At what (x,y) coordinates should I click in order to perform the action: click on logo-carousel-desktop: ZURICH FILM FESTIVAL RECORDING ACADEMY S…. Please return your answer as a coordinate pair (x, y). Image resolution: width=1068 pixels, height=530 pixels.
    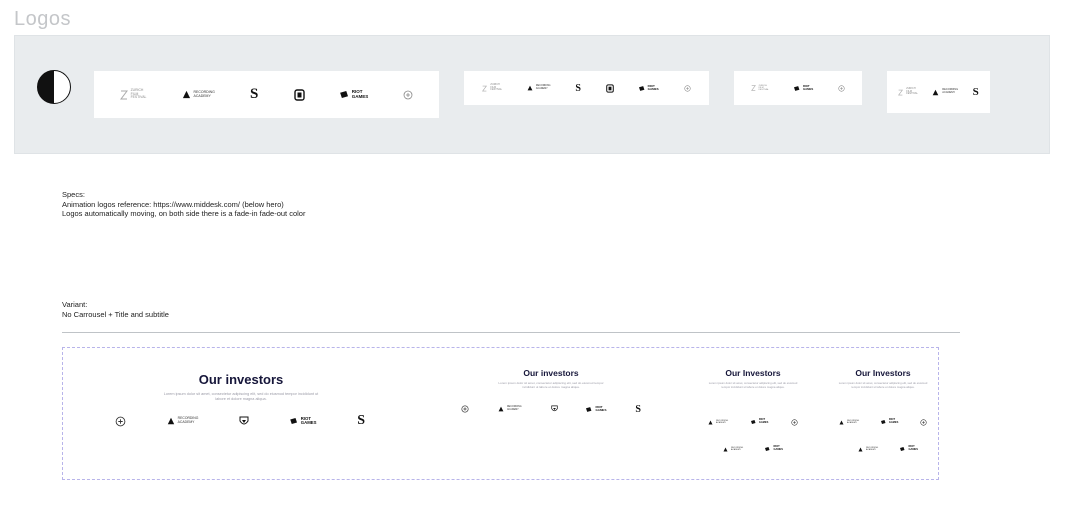
    Looking at the image, I should click on (266, 94).